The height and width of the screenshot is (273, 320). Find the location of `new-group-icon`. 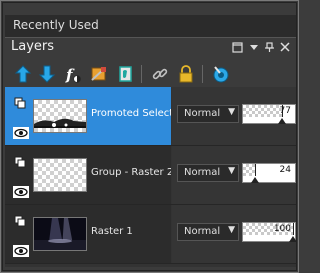

new-group-icon is located at coordinates (125, 74).